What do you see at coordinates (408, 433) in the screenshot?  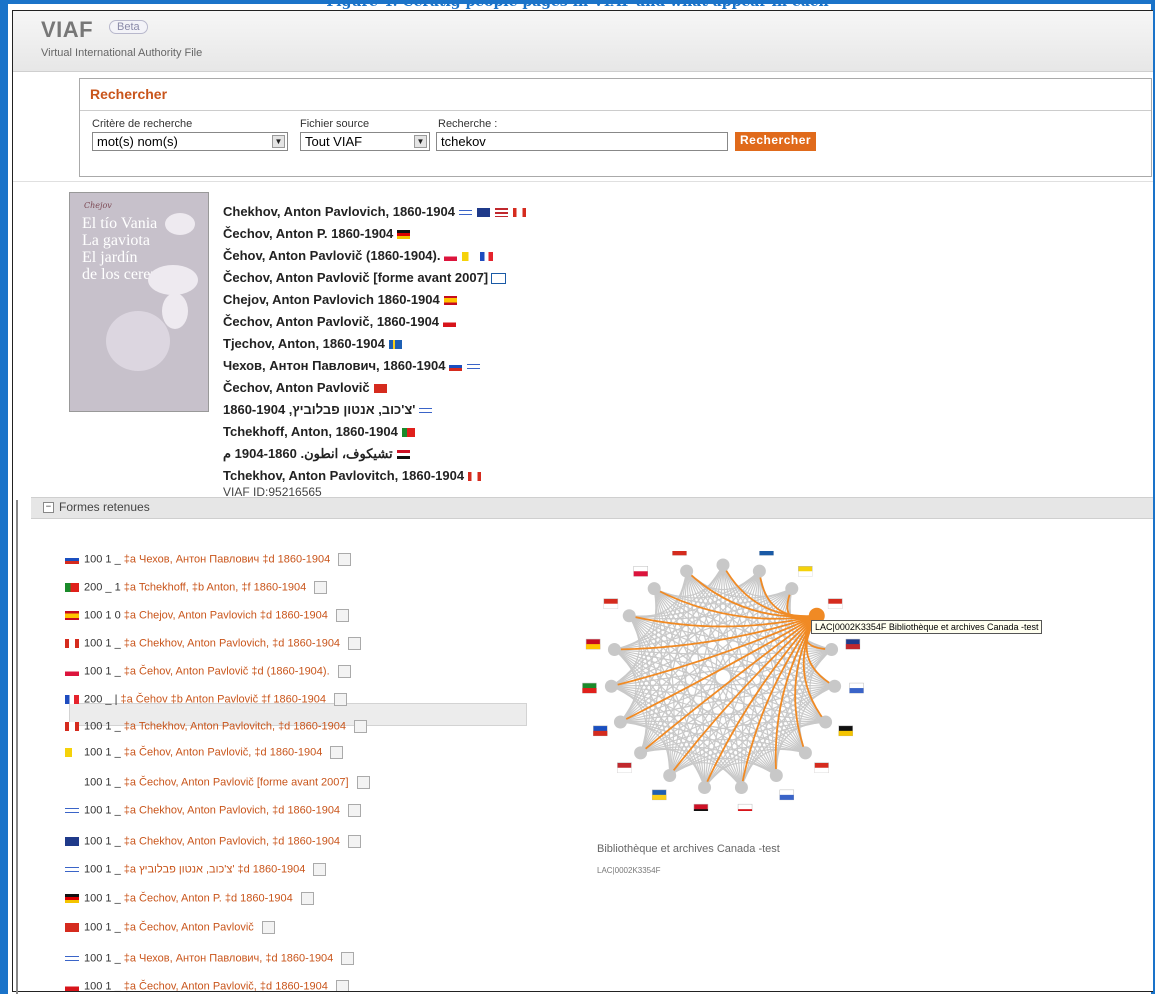 I see `pt-flag-icon` at bounding box center [408, 433].